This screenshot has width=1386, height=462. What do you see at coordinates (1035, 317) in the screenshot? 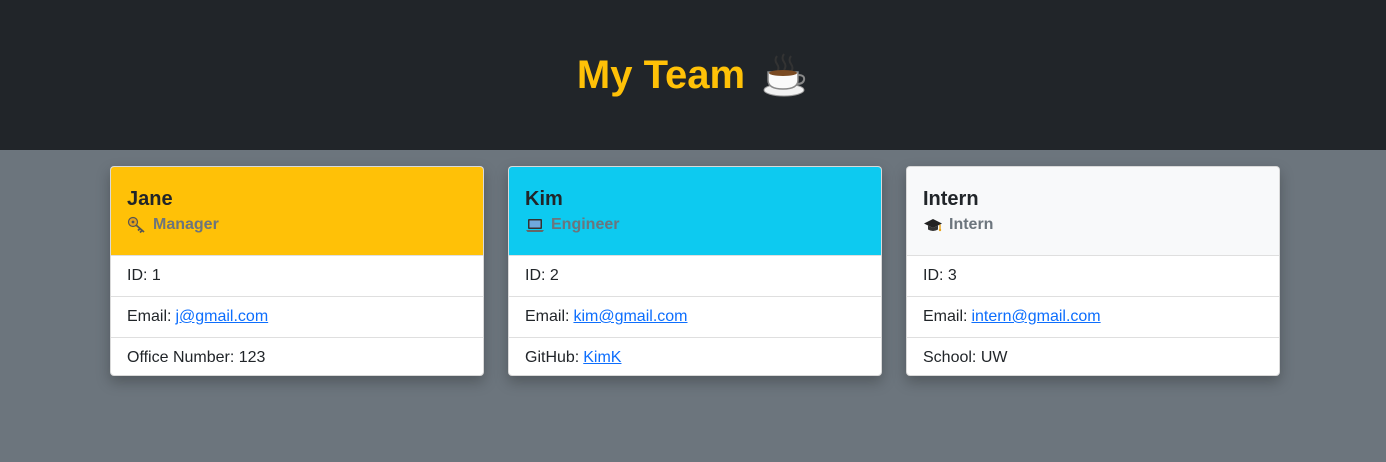
I see `email-link: intern@gmail.com` at bounding box center [1035, 317].